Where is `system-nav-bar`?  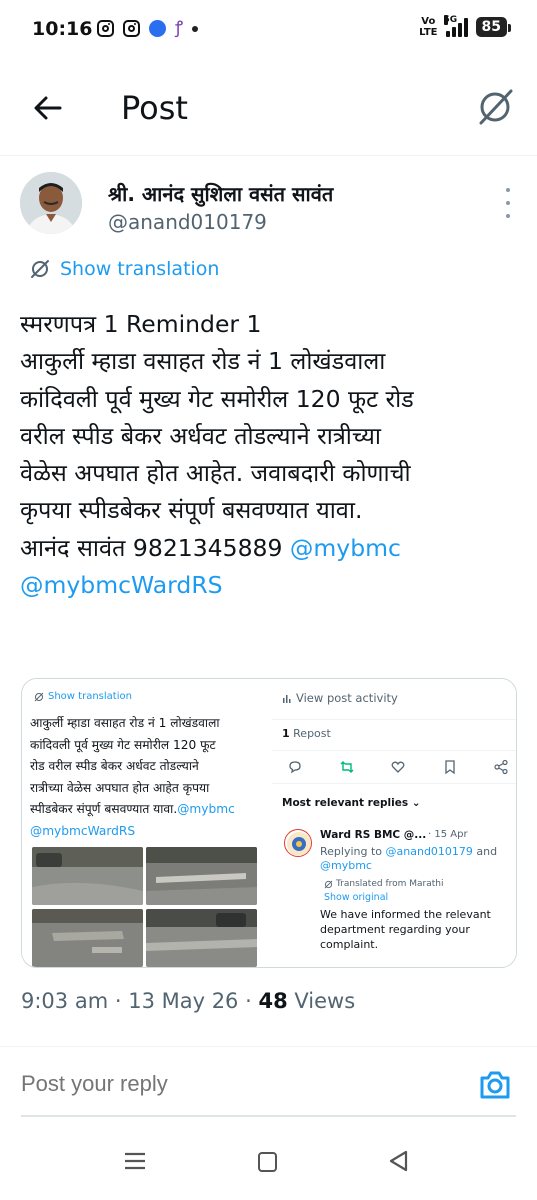
system-nav-bar is located at coordinates (268, 1169).